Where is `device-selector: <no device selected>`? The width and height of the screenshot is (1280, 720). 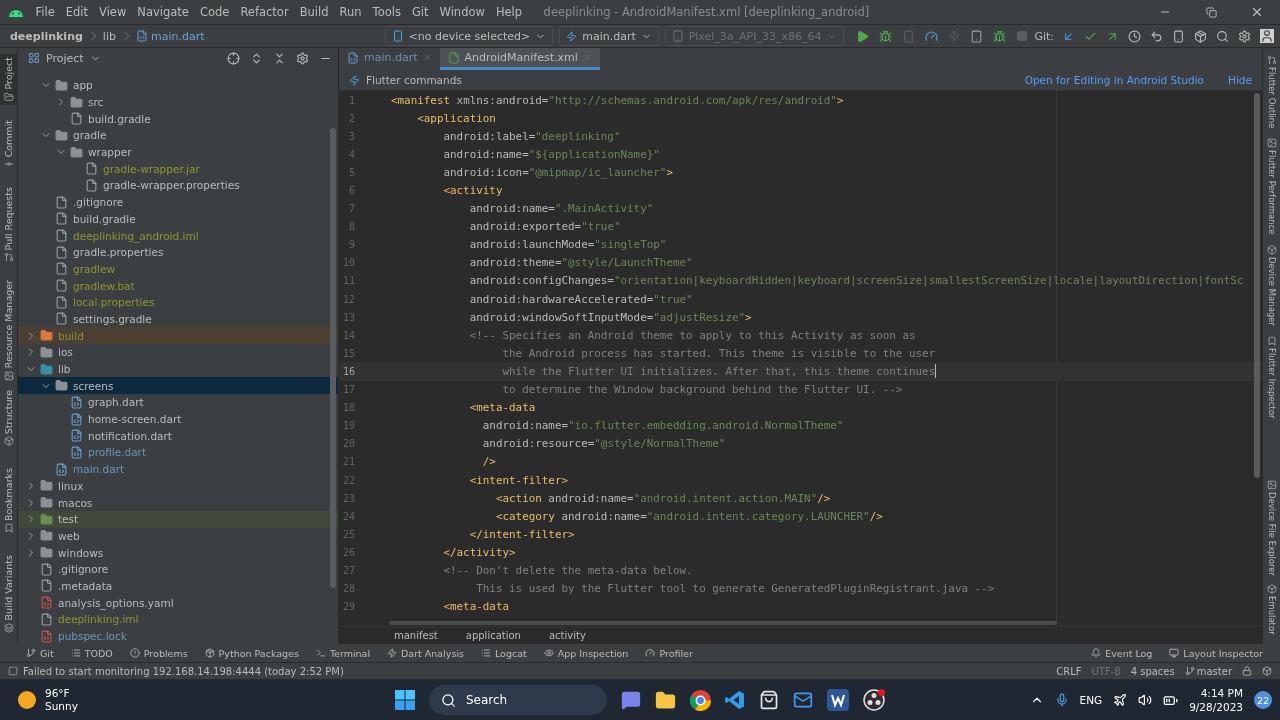
device-selector: <no device selected> is located at coordinates (469, 36).